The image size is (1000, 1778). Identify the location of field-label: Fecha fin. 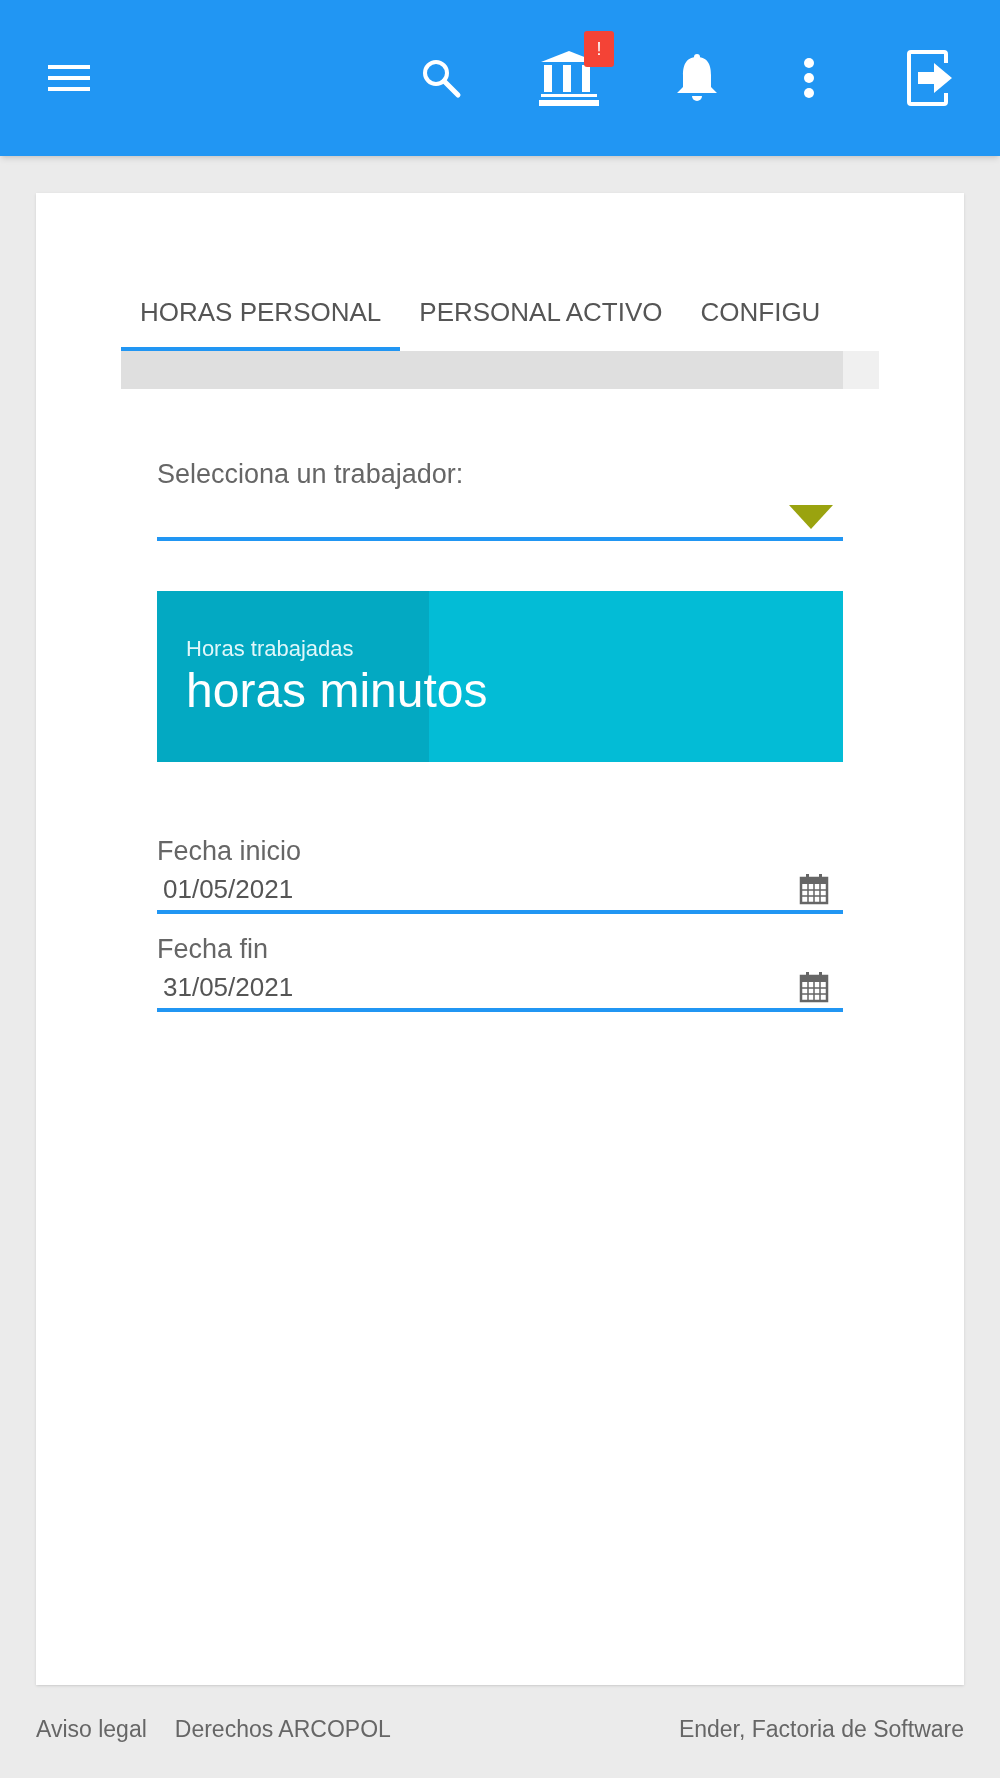
(213, 949).